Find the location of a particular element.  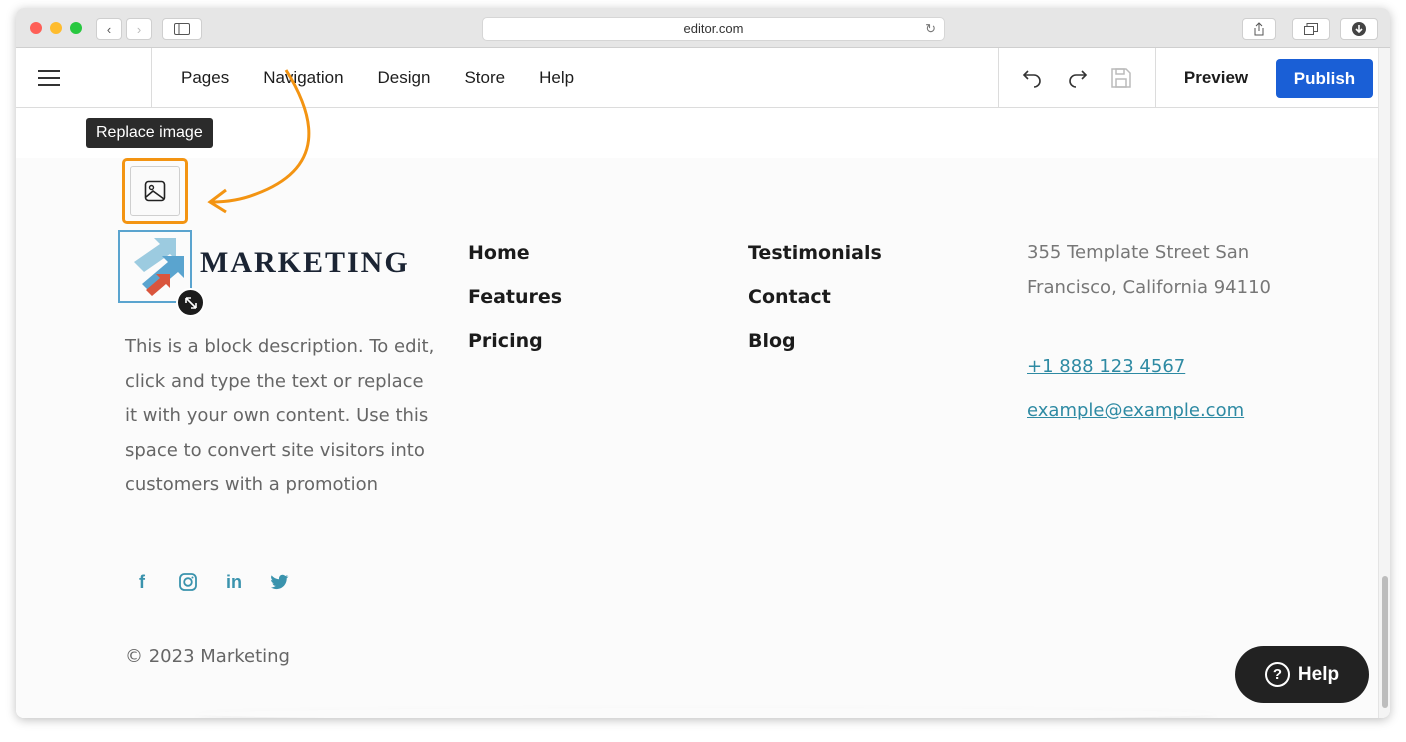

resize-icon is located at coordinates (190, 302).